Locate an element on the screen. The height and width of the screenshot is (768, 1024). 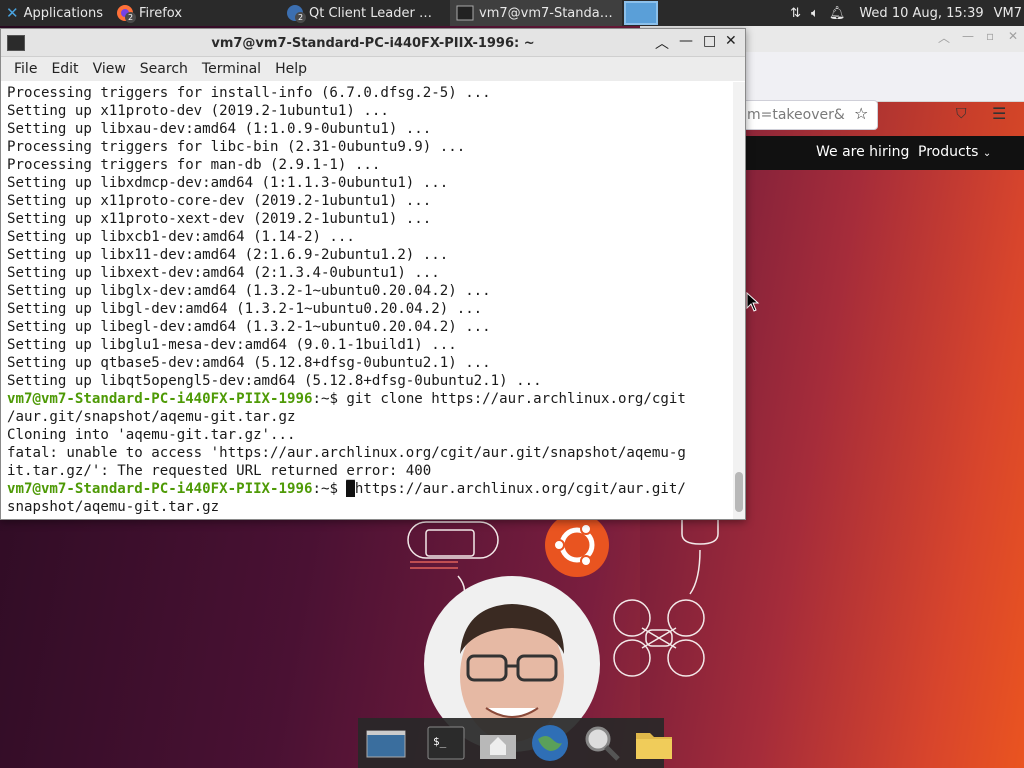
clock: Wed 10 Aug, 15:39 is located at coordinates (921, 13).